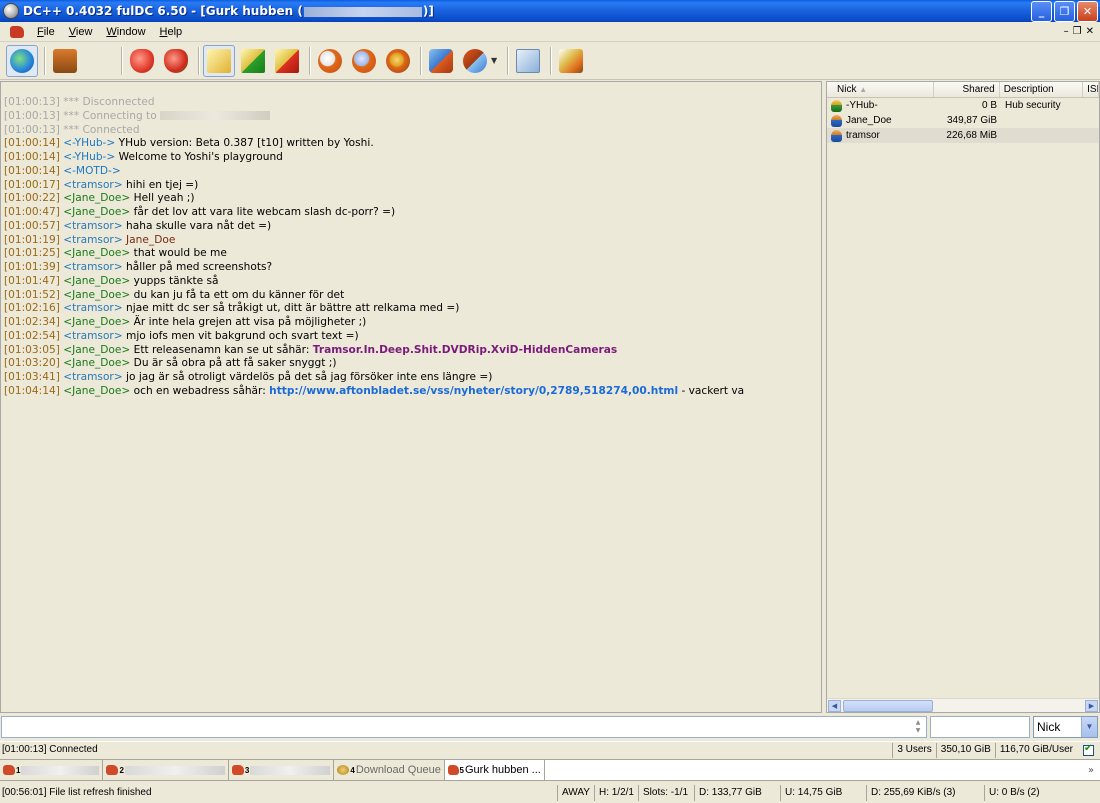 This screenshot has height=803, width=1100. I want to click on column-header-shared: Shared, so click(967, 89).